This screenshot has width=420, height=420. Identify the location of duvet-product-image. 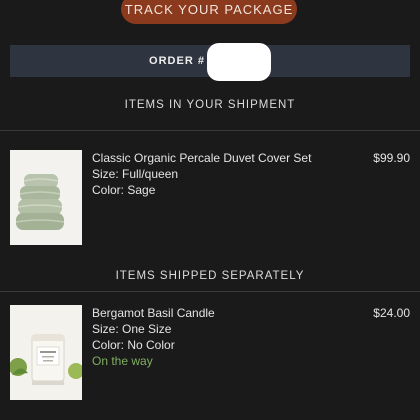
(46, 197).